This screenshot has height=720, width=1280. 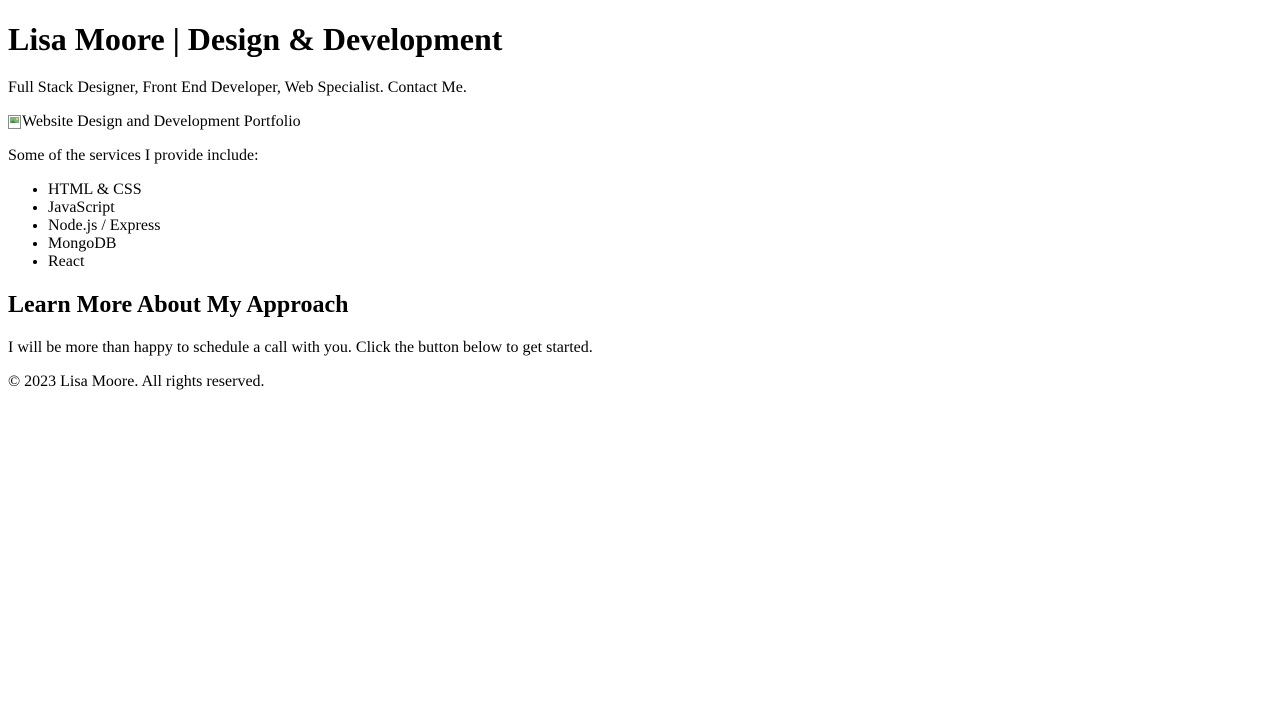 What do you see at coordinates (660, 190) in the screenshot?
I see `list-item: HTML & CSS` at bounding box center [660, 190].